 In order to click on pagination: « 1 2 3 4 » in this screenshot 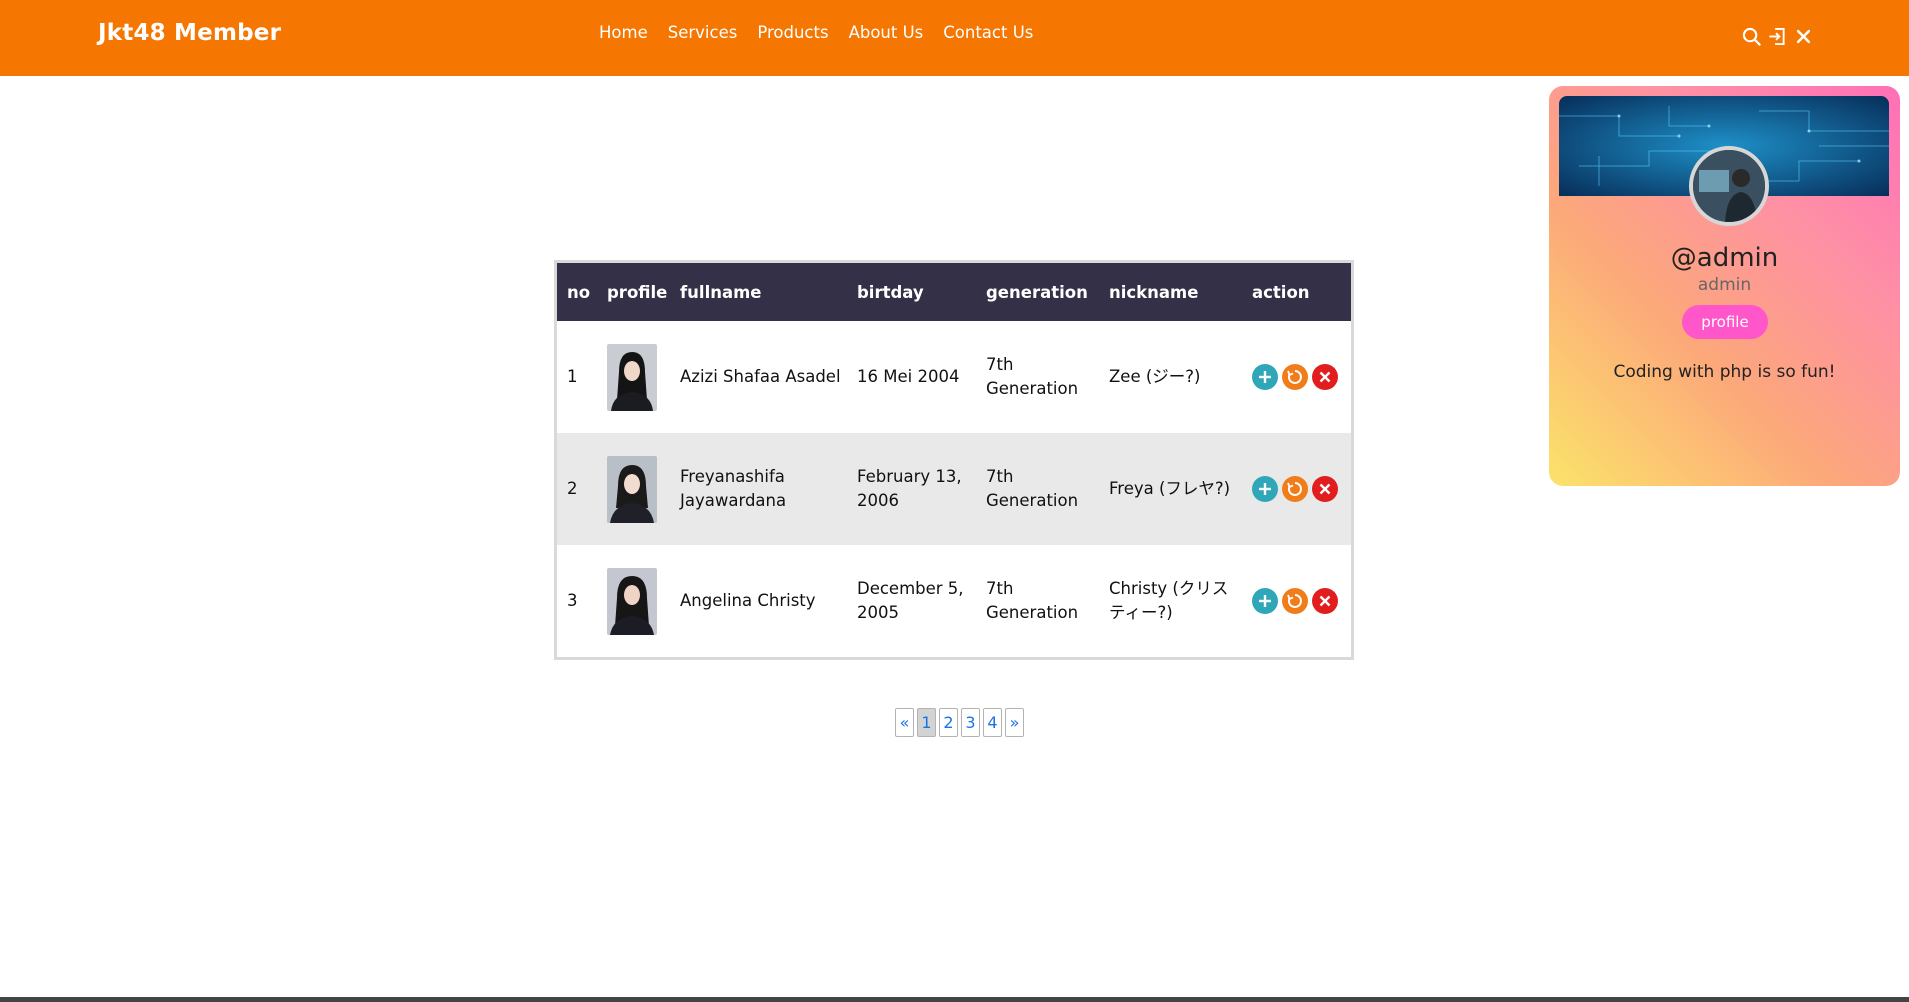, I will do `click(959, 722)`.